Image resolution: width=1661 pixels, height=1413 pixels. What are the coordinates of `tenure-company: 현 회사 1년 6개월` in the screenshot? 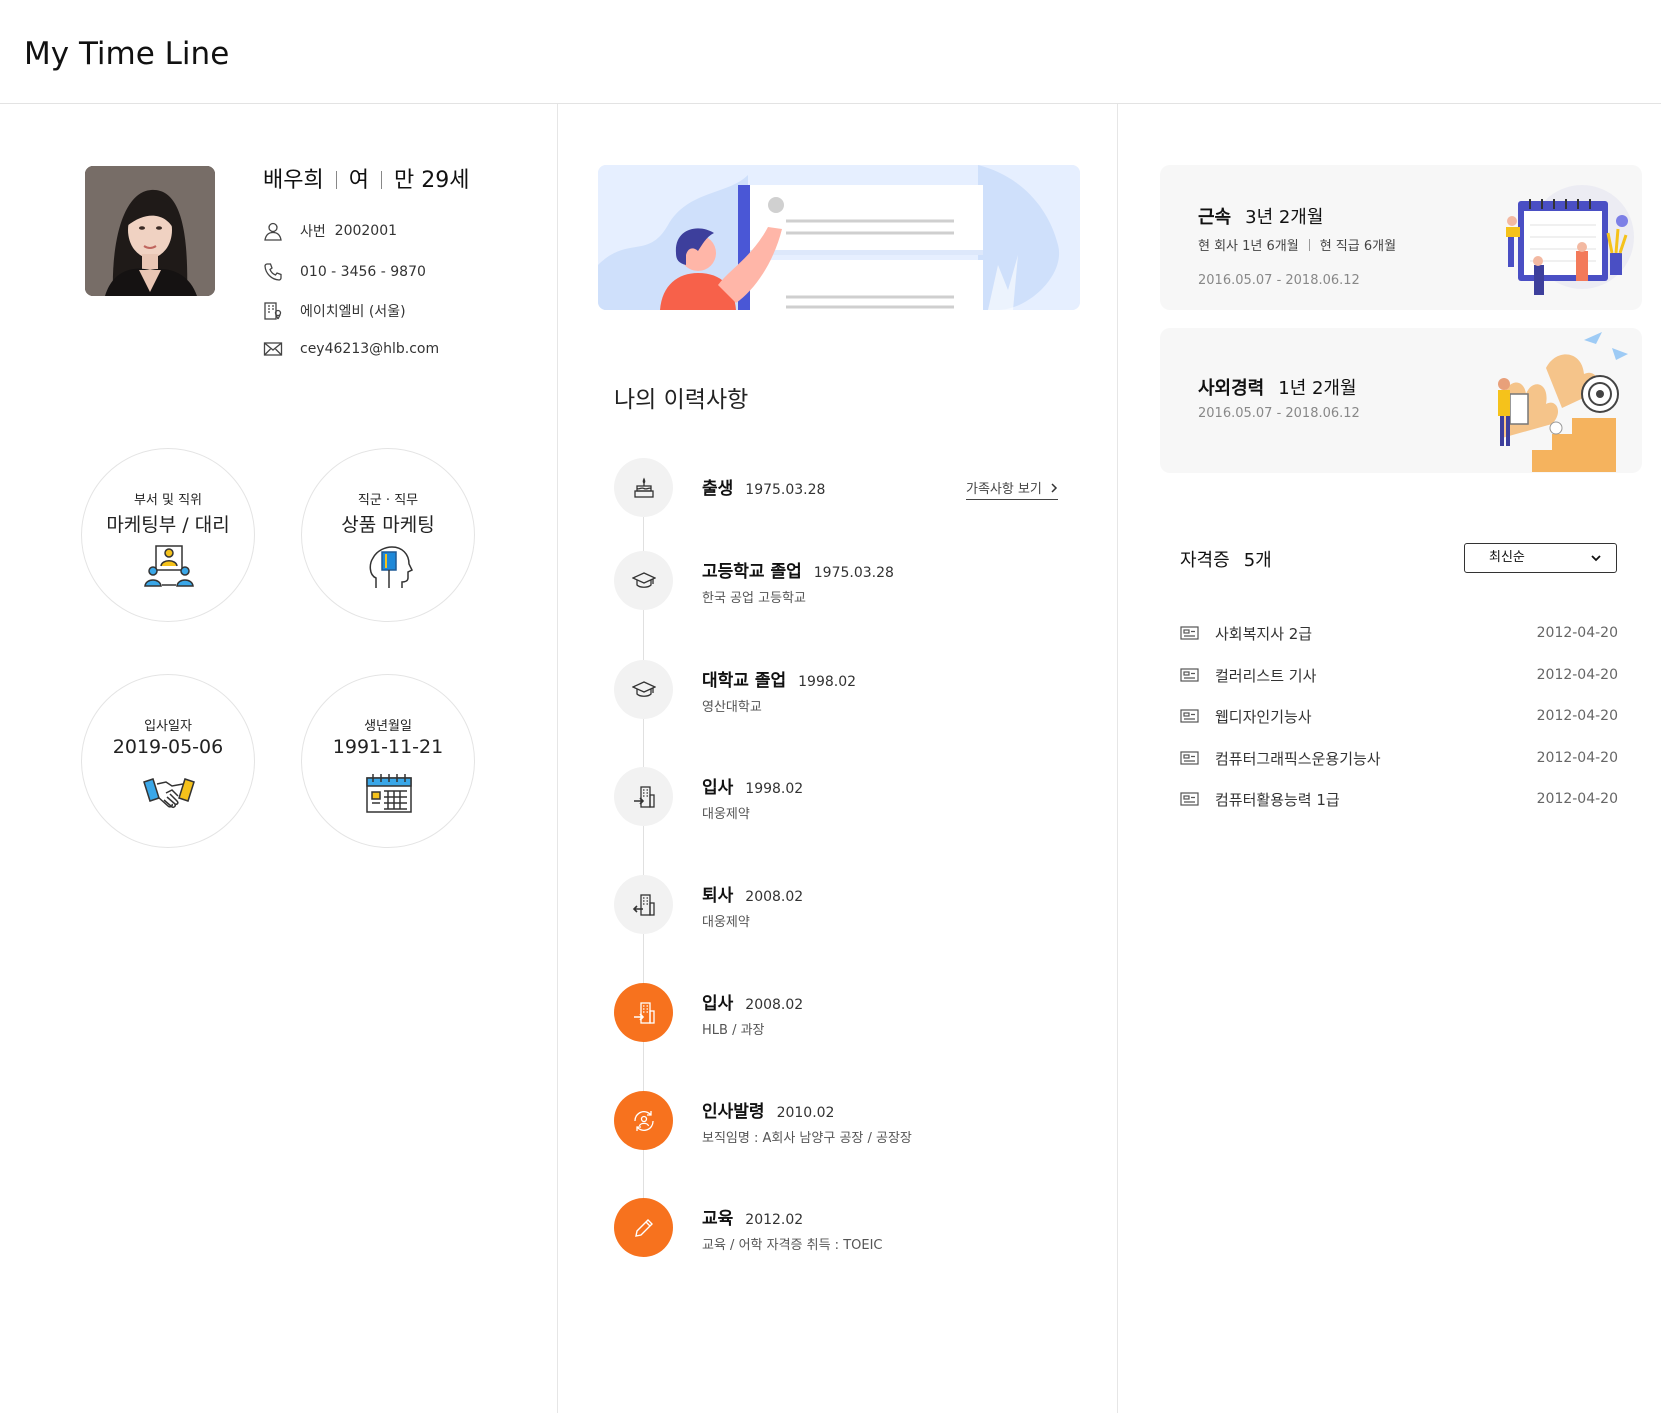 It's located at (1248, 246).